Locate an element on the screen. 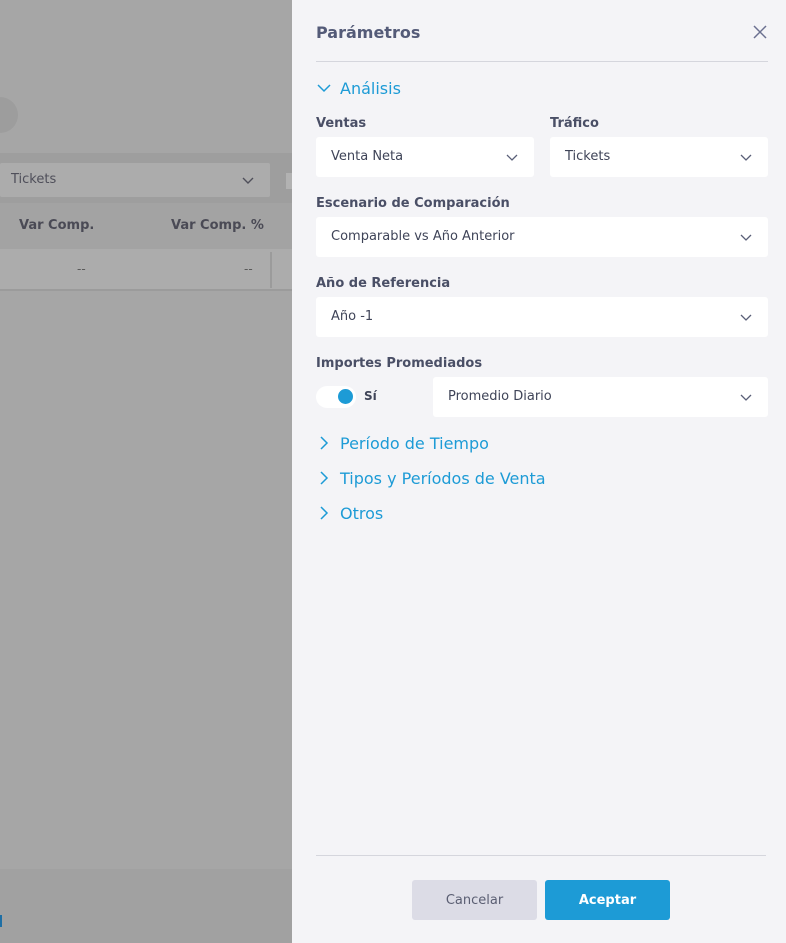 The image size is (786, 943). background-footer is located at coordinates (146, 906).